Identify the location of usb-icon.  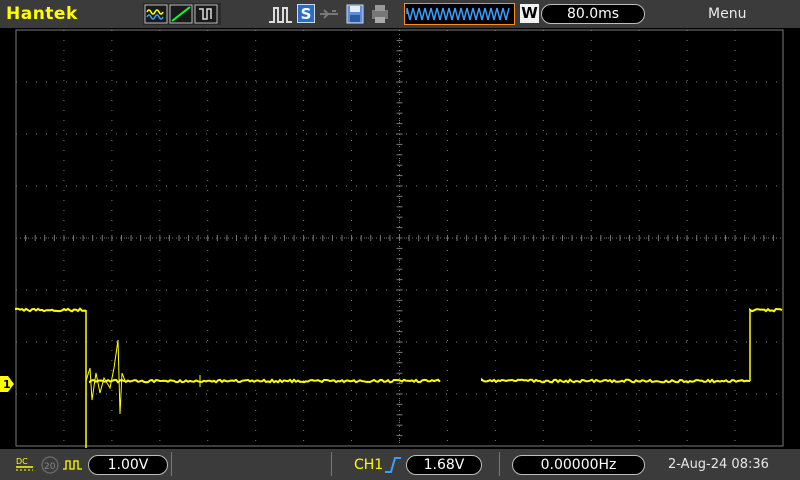
(330, 14).